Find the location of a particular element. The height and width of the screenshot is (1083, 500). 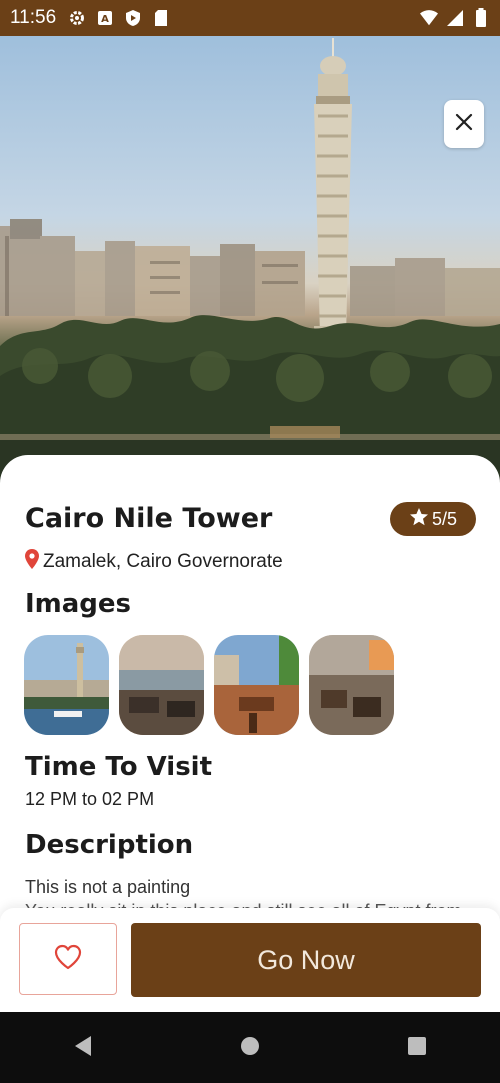

heart-icon is located at coordinates (68, 959).